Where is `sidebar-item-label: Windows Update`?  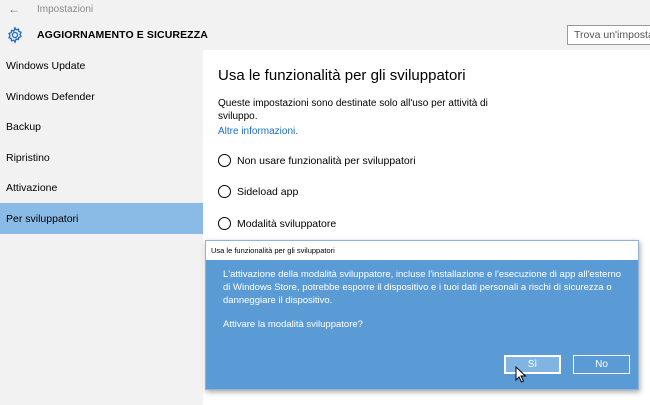 sidebar-item-label: Windows Update is located at coordinates (46, 66).